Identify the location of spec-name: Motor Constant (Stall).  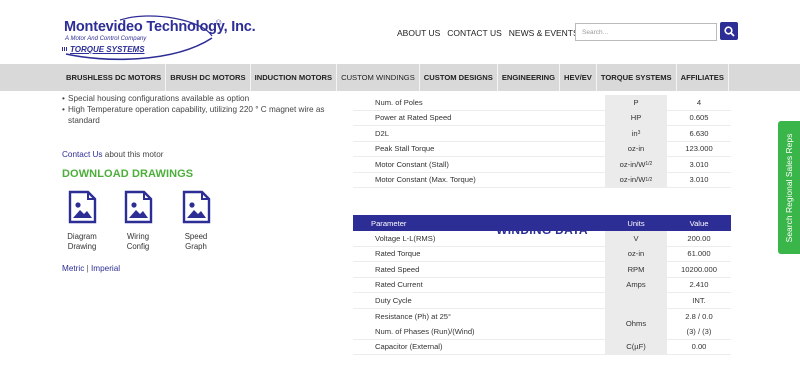
(412, 164).